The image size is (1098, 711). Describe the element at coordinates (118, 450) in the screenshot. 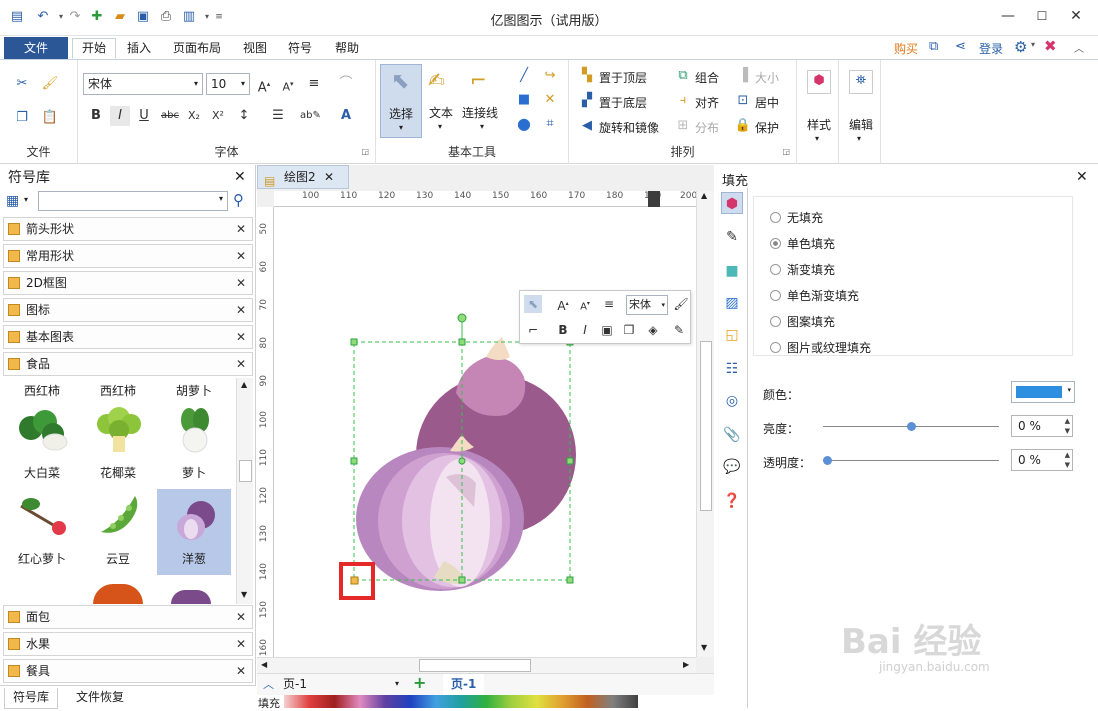

I see `shape-cauliflower: 花椰菜` at that location.